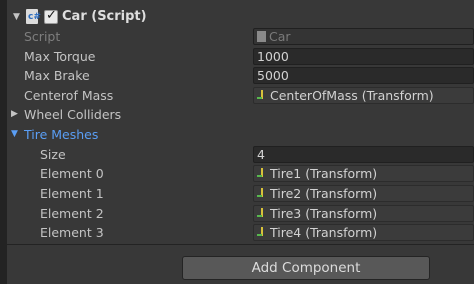 The image size is (474, 284). I want to click on script-file-icon: c#, so click(33, 16).